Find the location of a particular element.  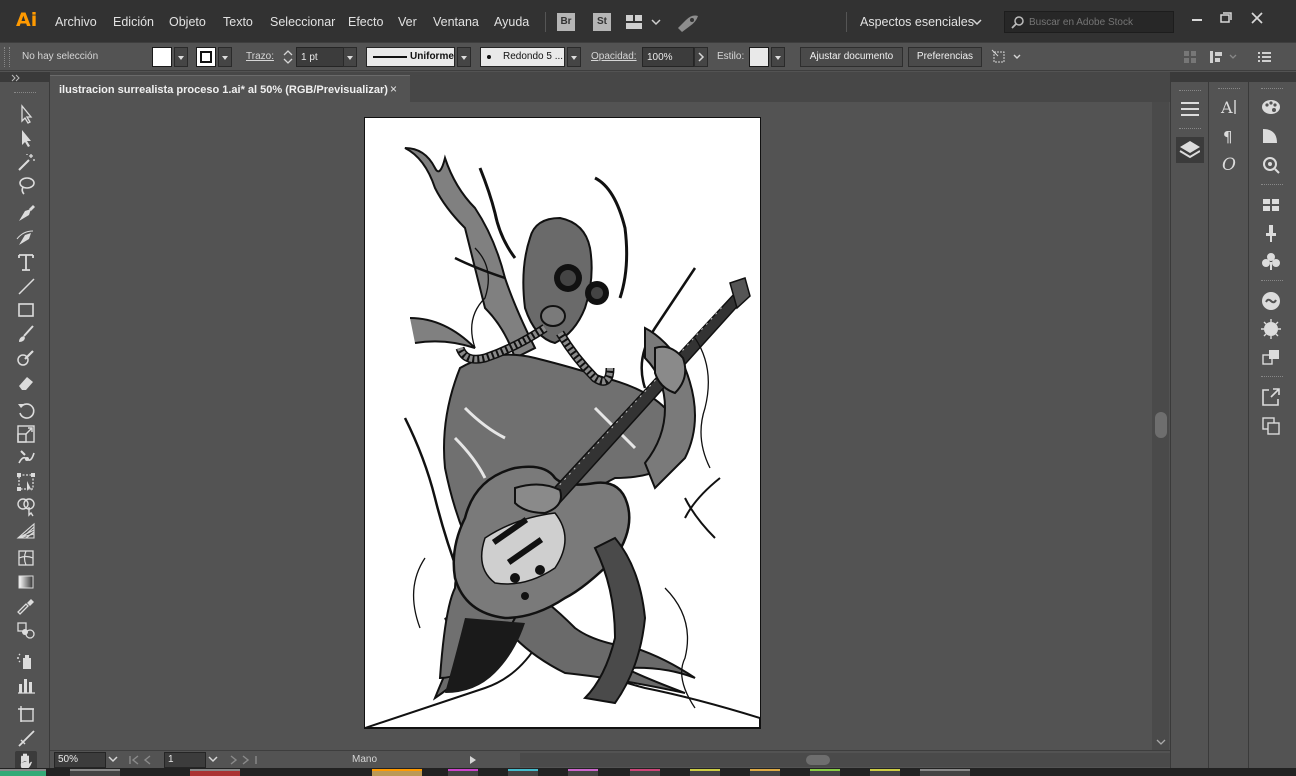

character-icon: A is located at coordinates (1229, 107).